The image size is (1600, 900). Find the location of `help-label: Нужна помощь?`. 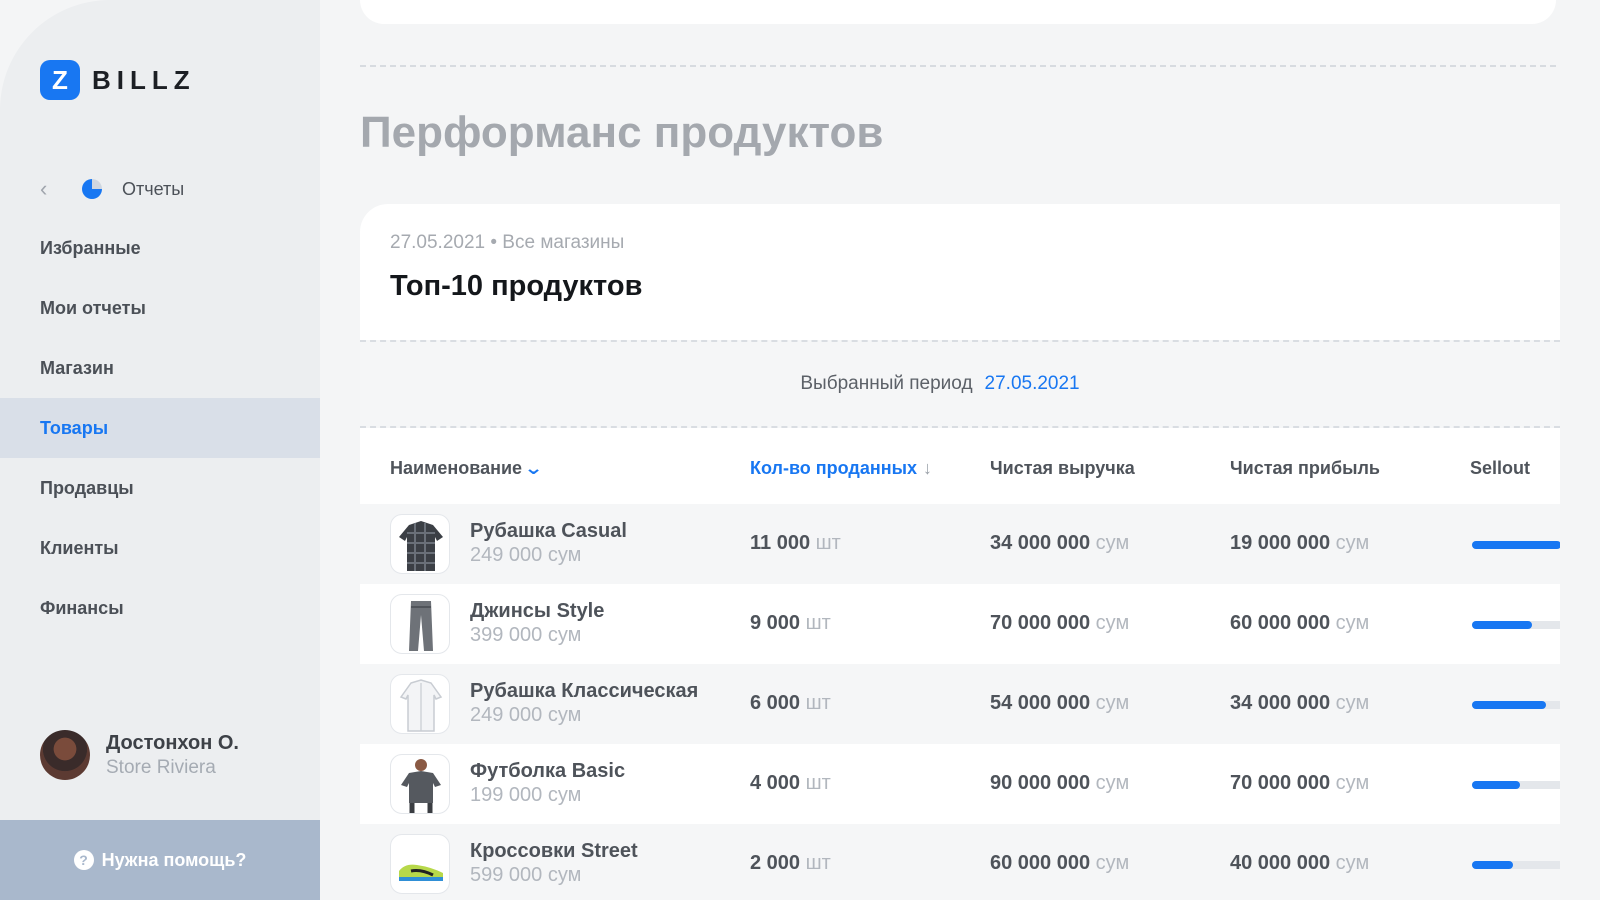

help-label: Нужна помощь? is located at coordinates (174, 859).